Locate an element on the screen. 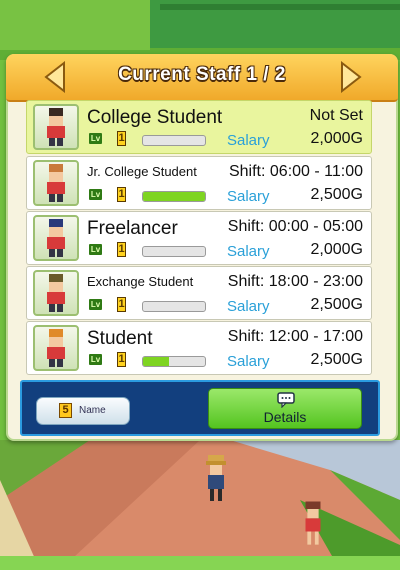 This screenshot has width=400, height=570. staff-name: Student is located at coordinates (120, 338).